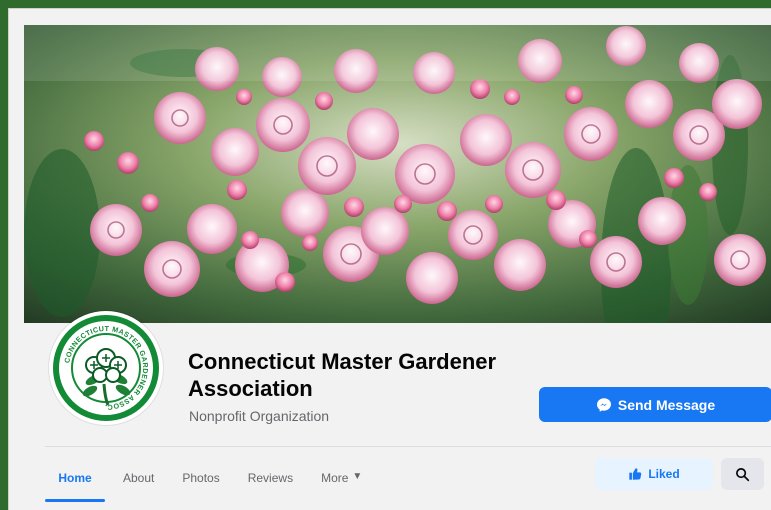 This screenshot has width=771, height=510. What do you see at coordinates (408, 446) in the screenshot?
I see `header-divider` at bounding box center [408, 446].